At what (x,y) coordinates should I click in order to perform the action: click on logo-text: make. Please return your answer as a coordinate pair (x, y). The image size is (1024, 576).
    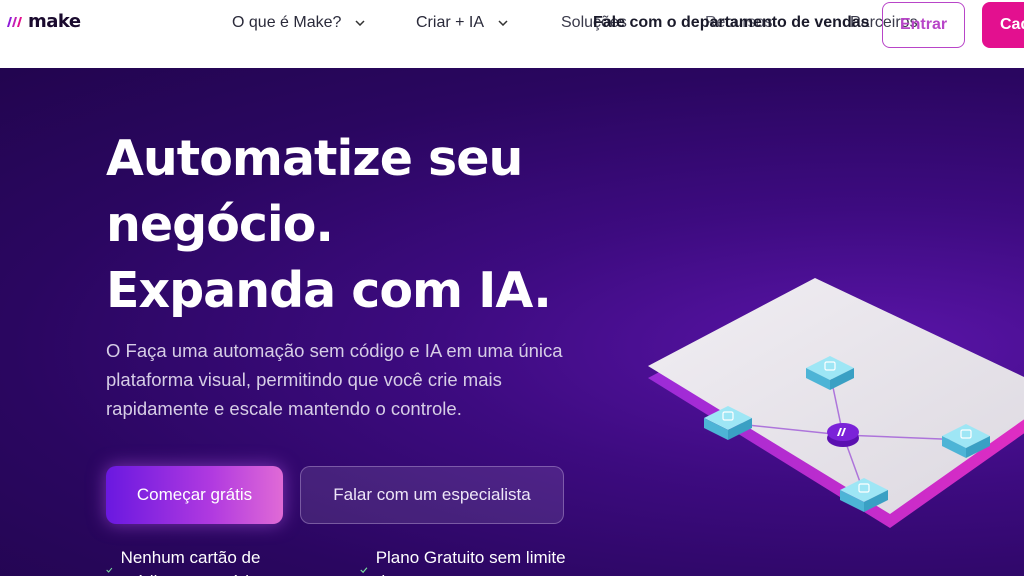
    Looking at the image, I should click on (54, 21).